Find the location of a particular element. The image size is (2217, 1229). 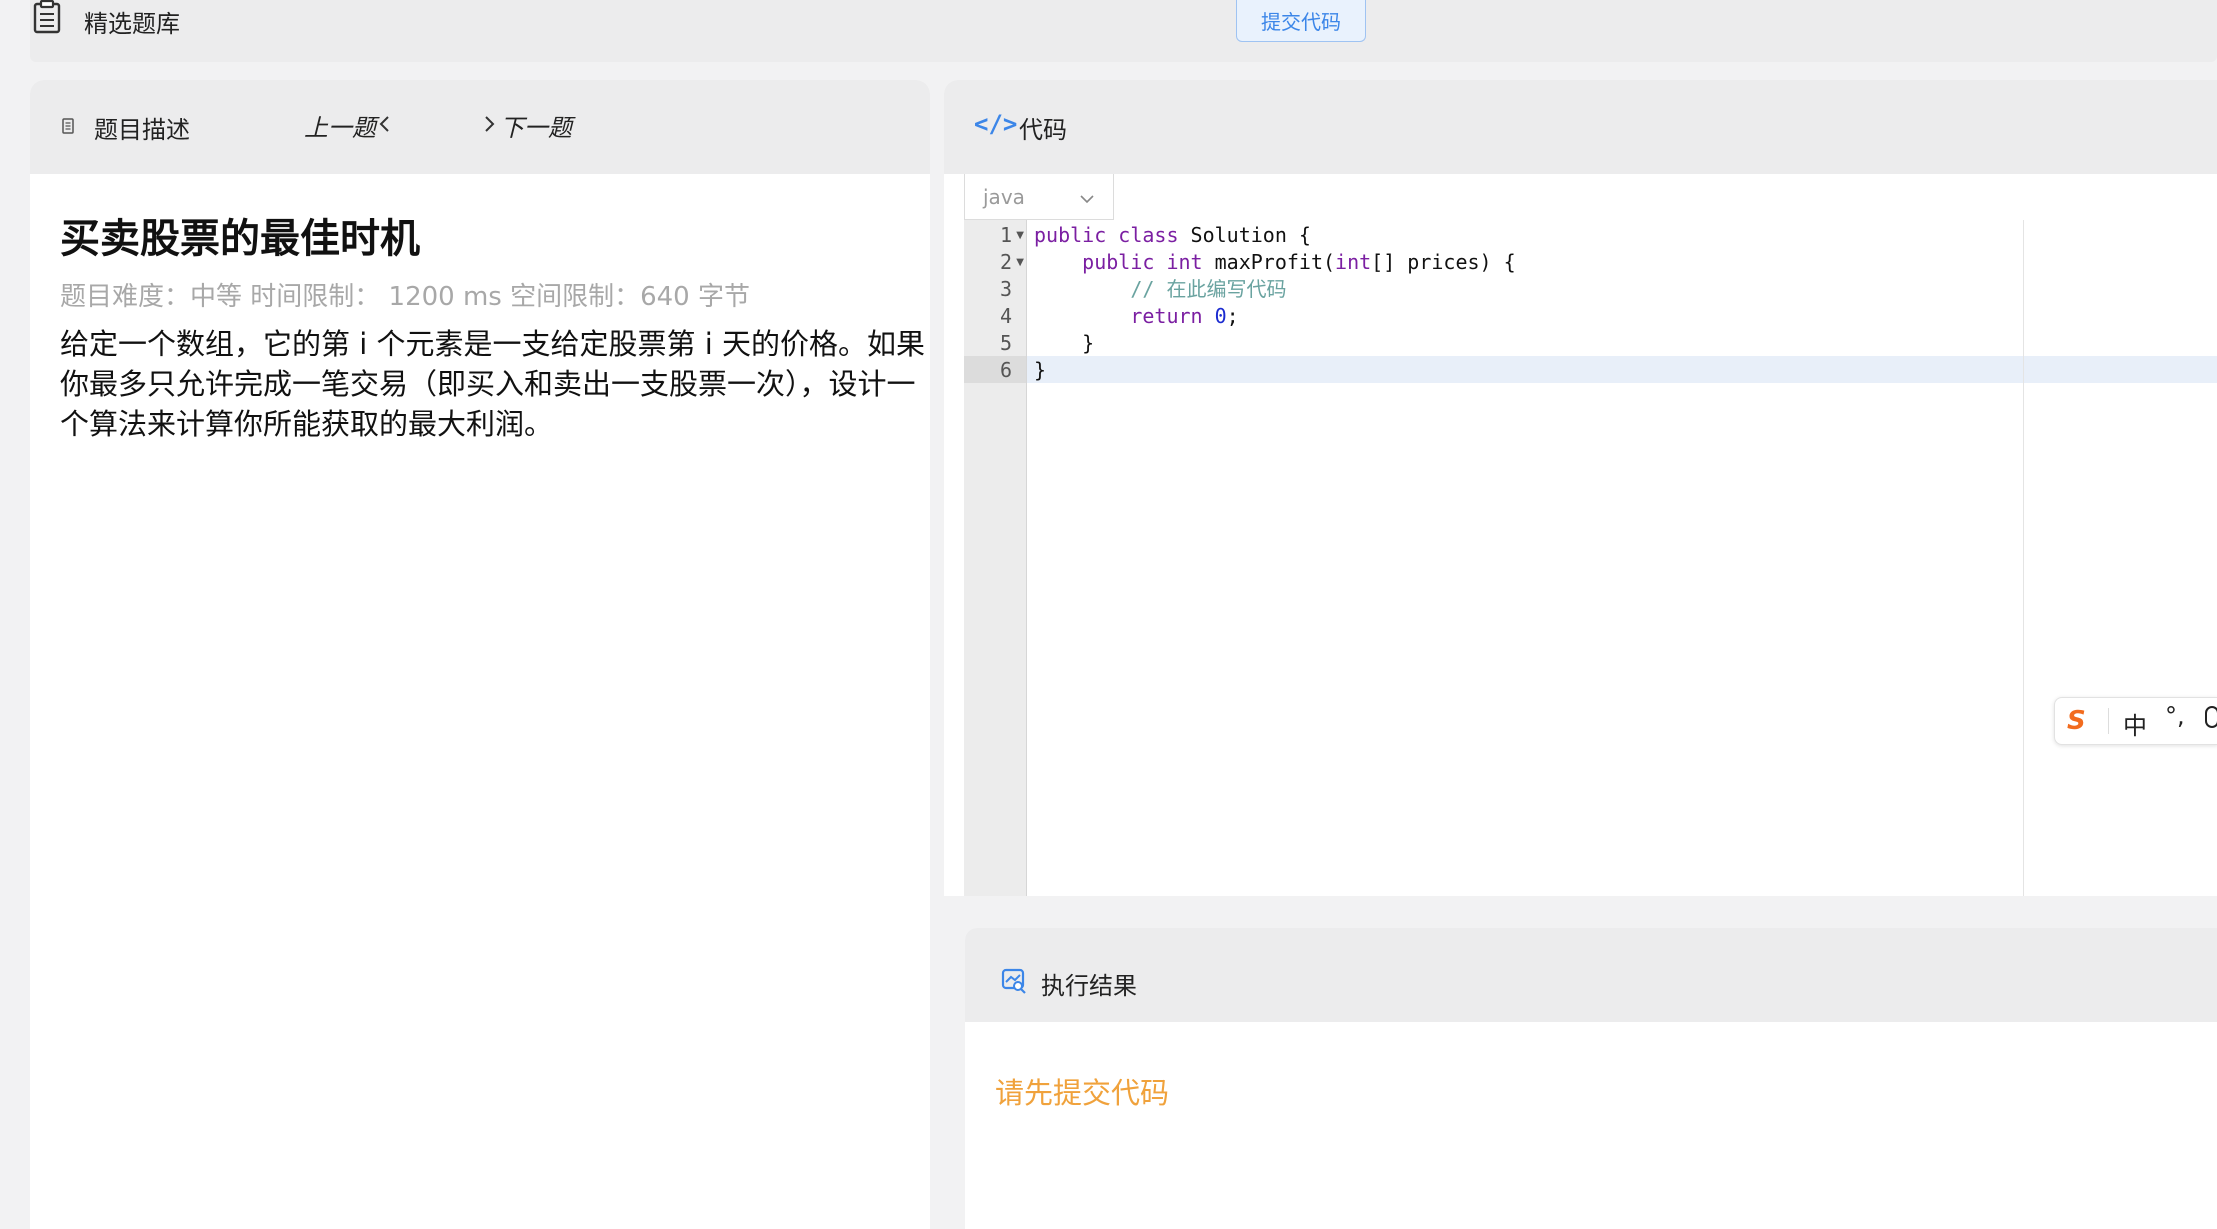

next-question-label: 下一题 is located at coordinates (536, 128).